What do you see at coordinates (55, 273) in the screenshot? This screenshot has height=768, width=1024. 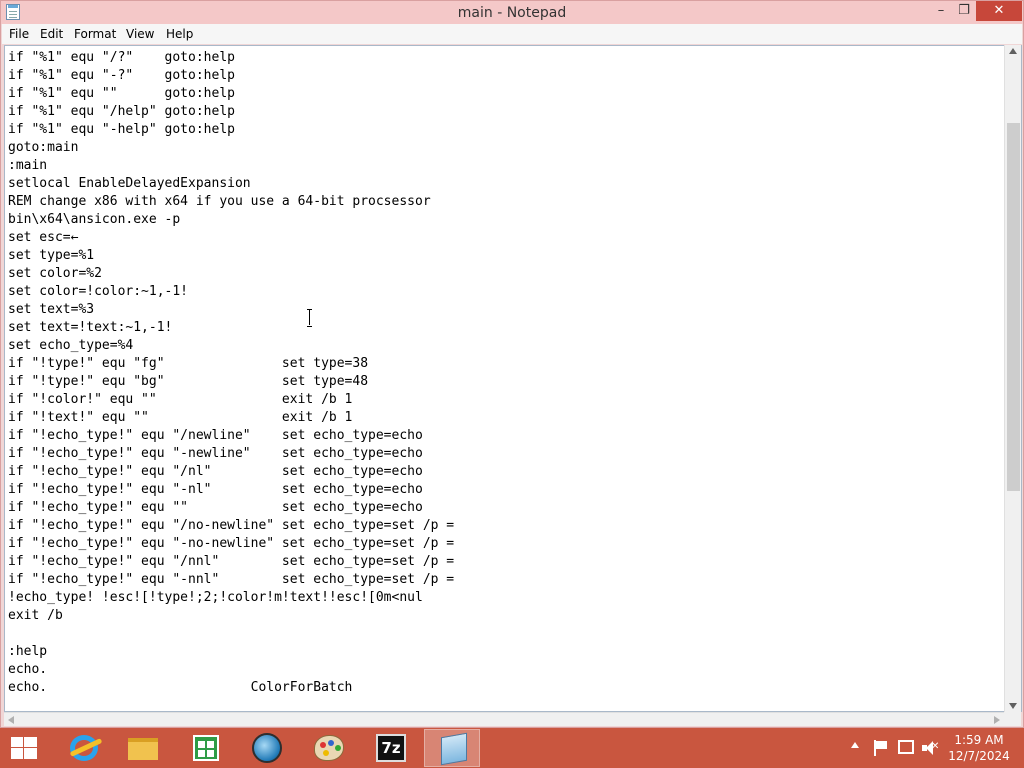 I see `editor-line: set color=%2` at bounding box center [55, 273].